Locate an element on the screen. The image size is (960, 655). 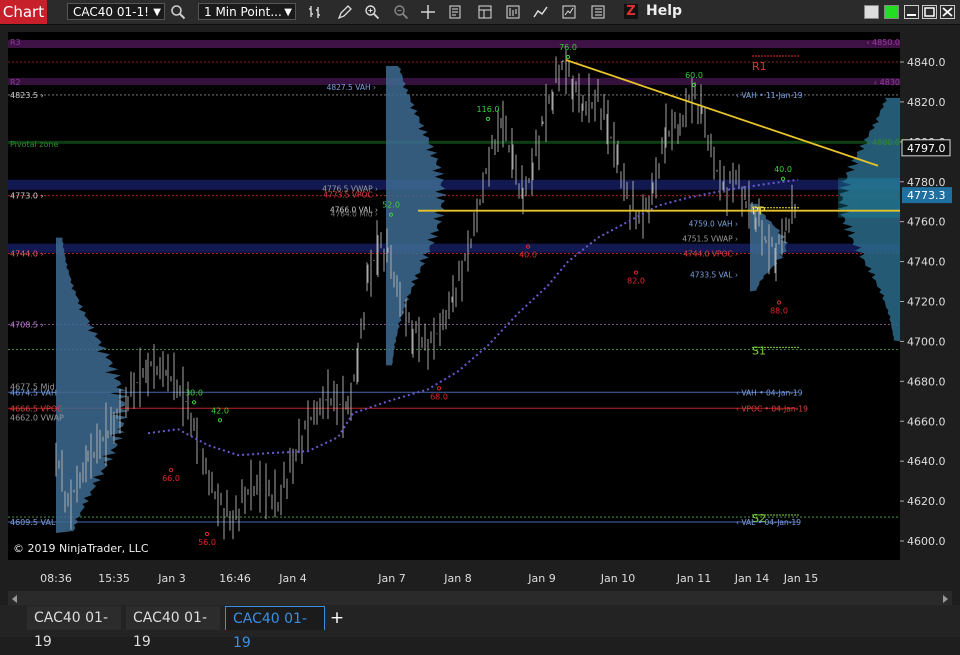
help-menu: Help is located at coordinates (664, 11).